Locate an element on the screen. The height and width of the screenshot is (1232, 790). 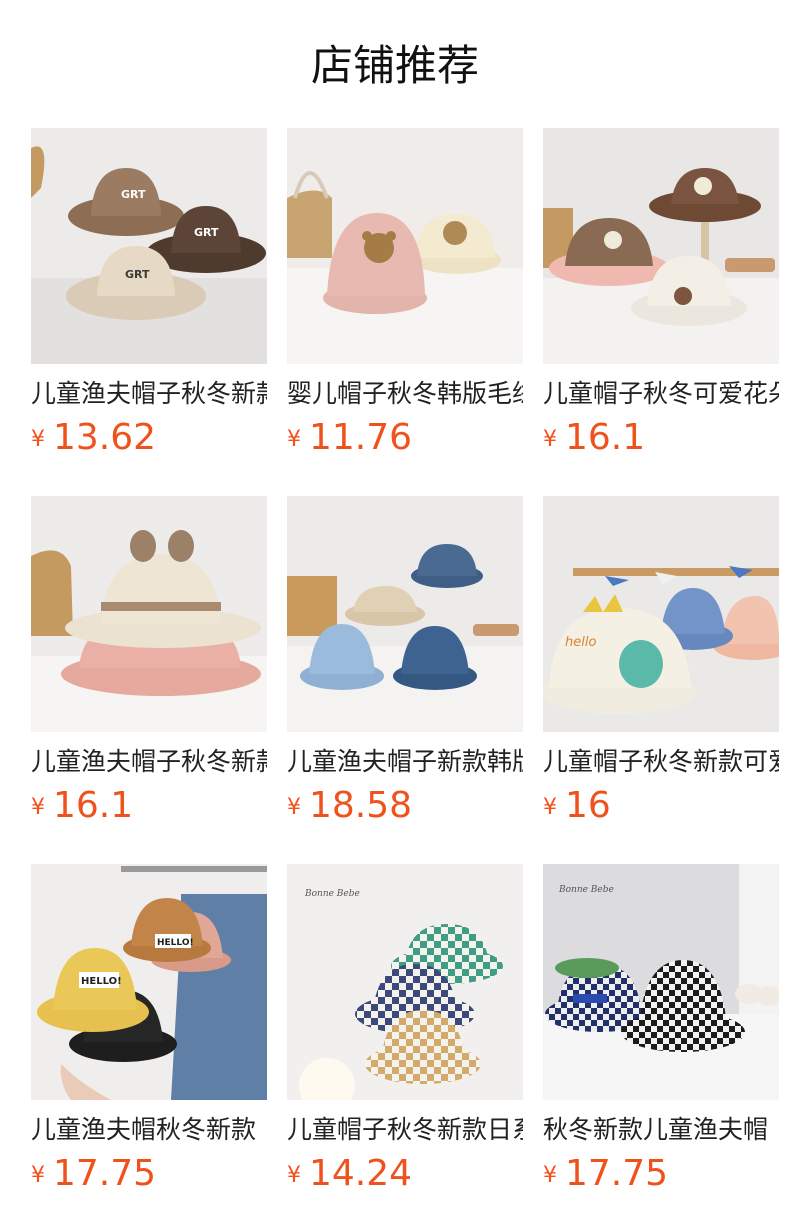
product-card: 儿童帽子秋冬可爱花朵 ¥16.1 is located at coordinates (661, 312).